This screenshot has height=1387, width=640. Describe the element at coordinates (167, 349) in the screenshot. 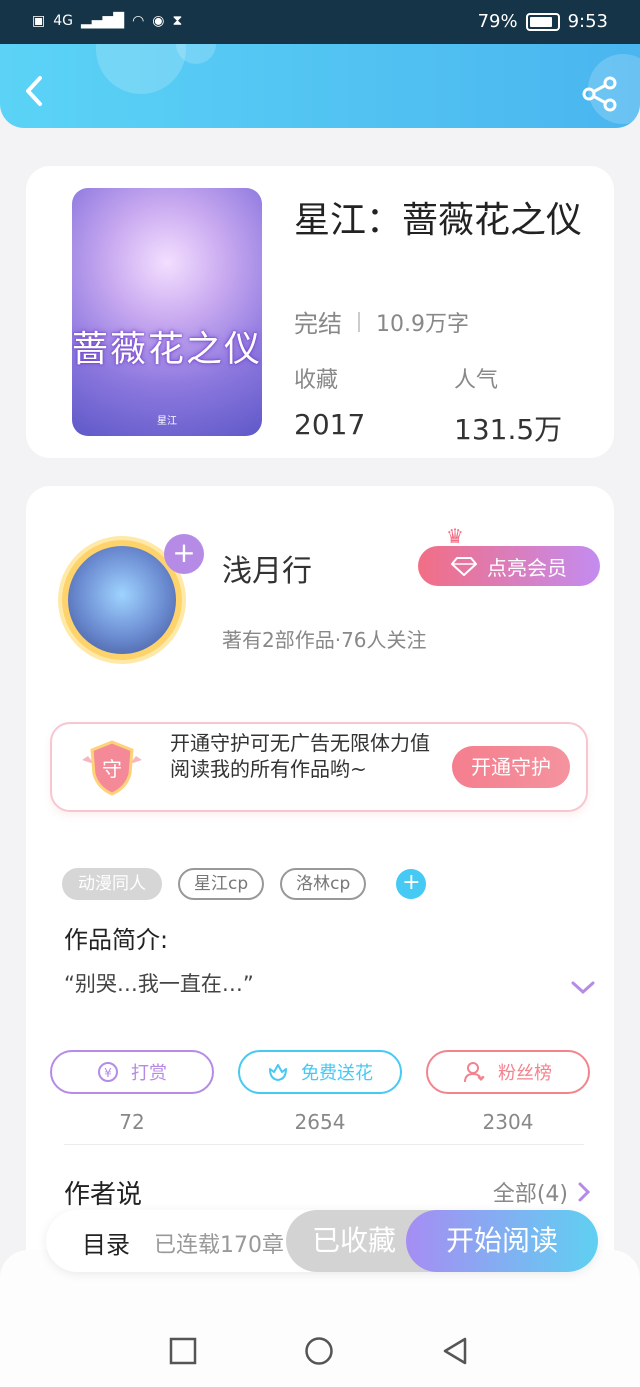

I see `cover-title: 蔷薇花之仪` at that location.